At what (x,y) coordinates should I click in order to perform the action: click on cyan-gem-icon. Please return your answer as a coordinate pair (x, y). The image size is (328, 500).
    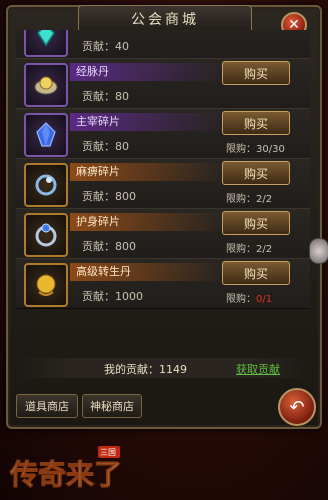
    Looking at the image, I should click on (46, 38).